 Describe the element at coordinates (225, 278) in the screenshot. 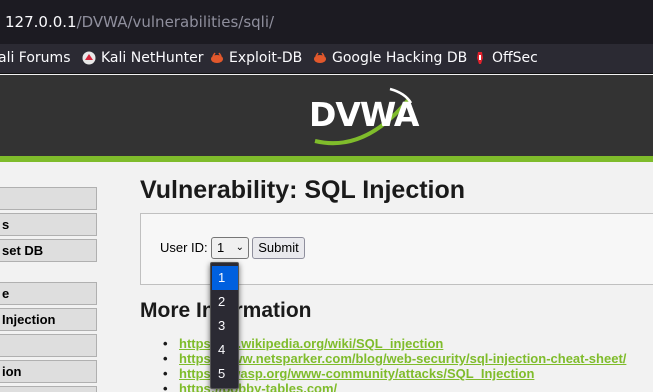

I see `dropdown-option: 1` at that location.